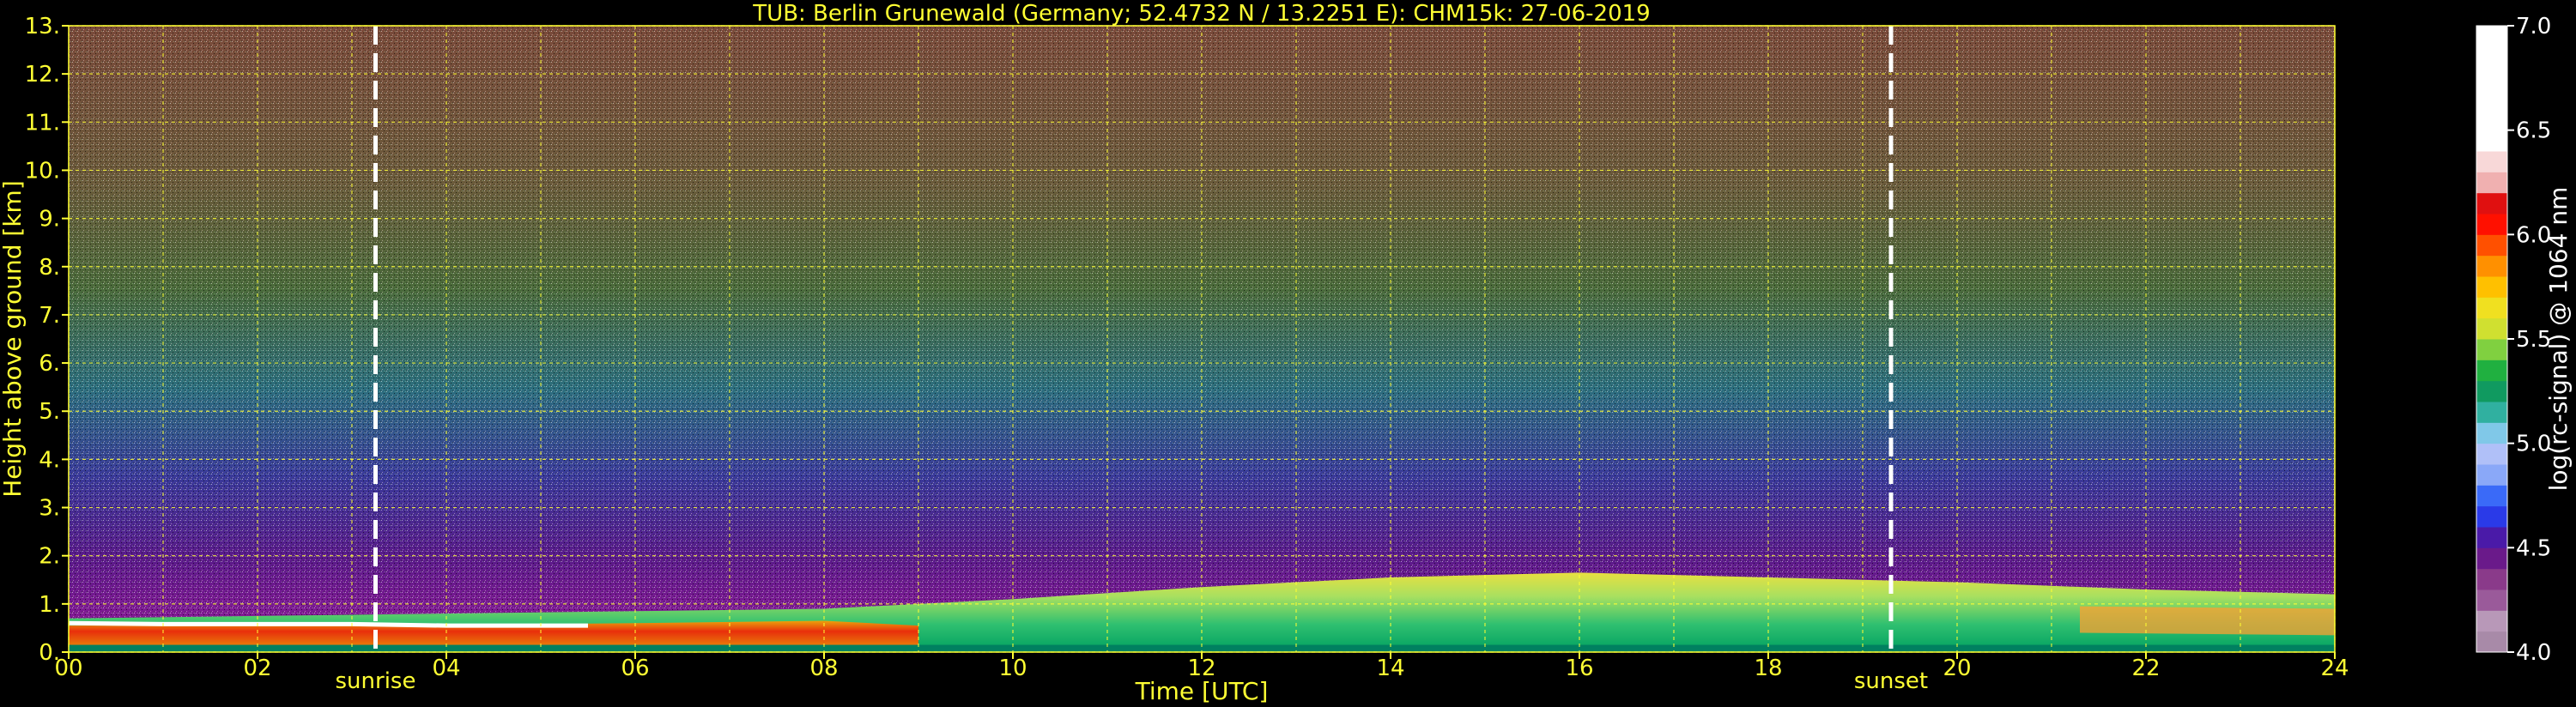 The width and height of the screenshot is (2576, 707). Describe the element at coordinates (2533, 653) in the screenshot. I see `colorbar-tick-label: 4.0` at that location.